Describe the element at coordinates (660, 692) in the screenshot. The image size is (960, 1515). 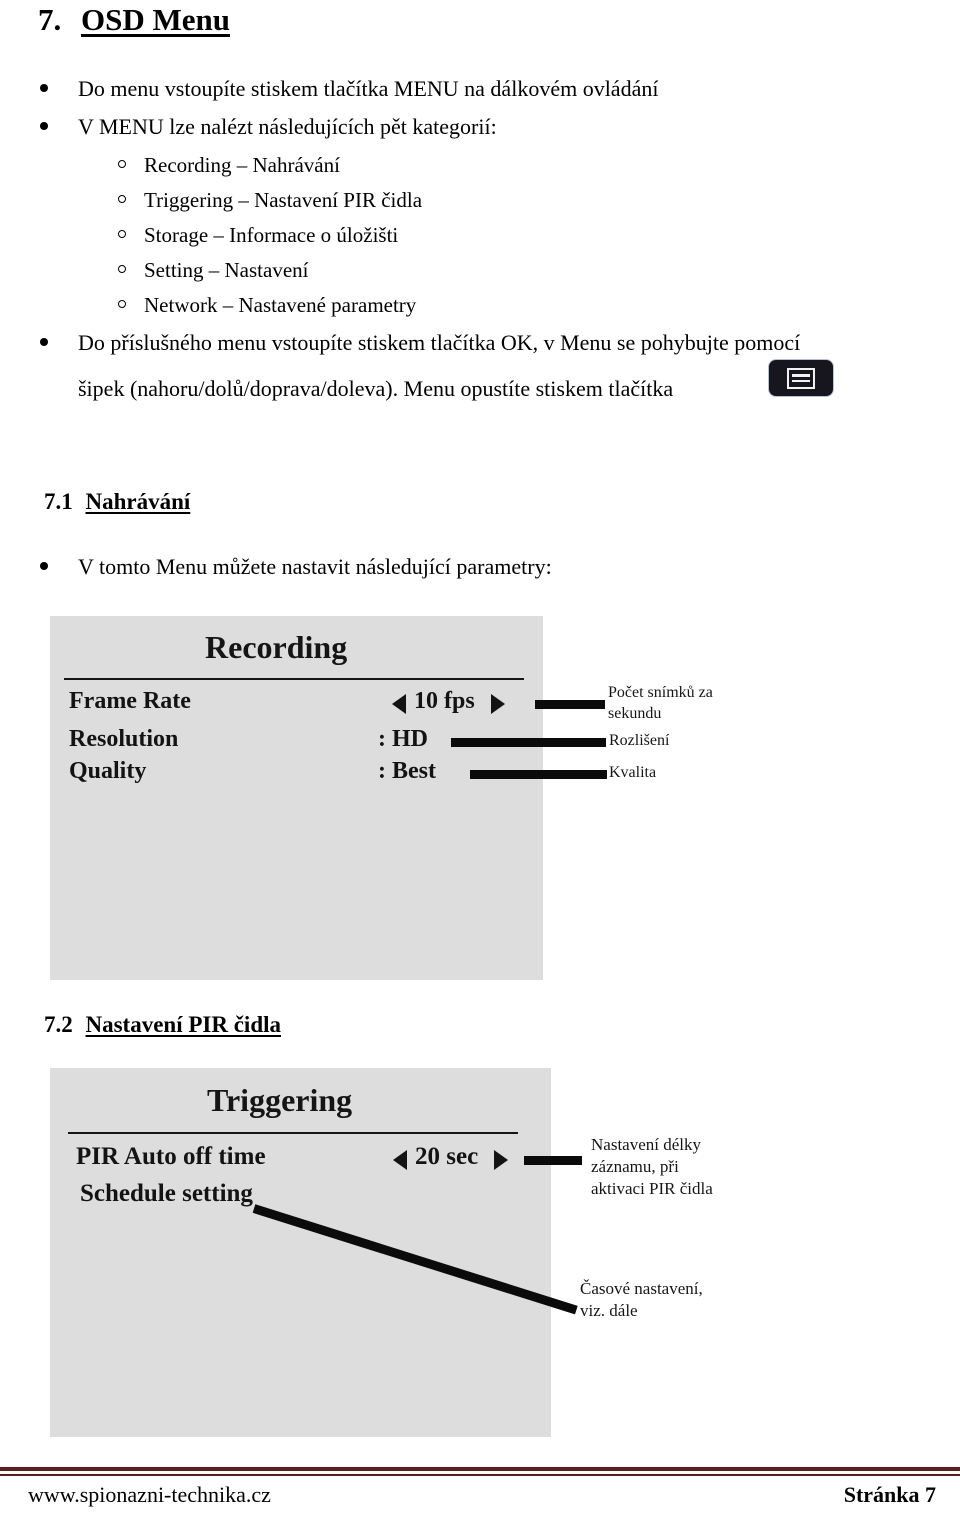
I see `annotation-line: Počet snímků za` at that location.